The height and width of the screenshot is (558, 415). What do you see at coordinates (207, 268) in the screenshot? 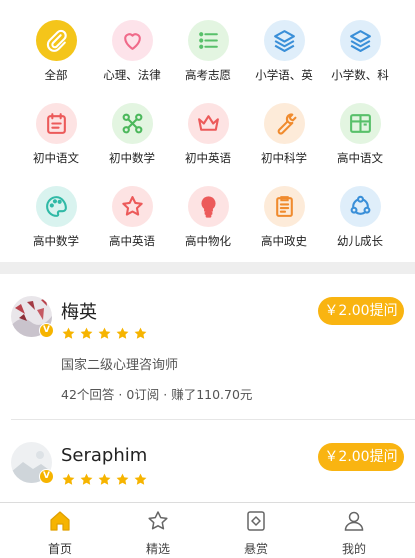
I see `section-divider` at bounding box center [207, 268].